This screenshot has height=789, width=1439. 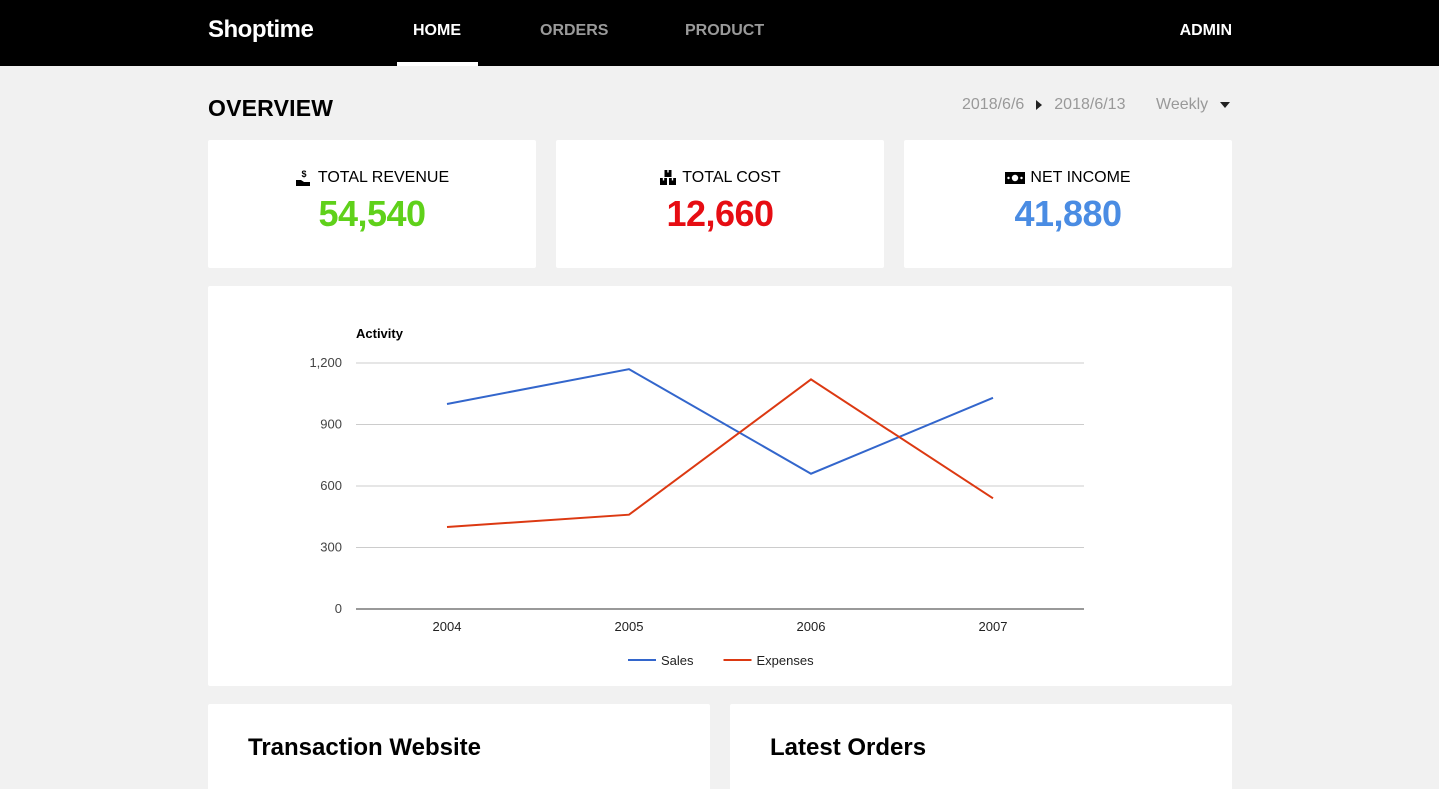 What do you see at coordinates (1206, 31) in the screenshot?
I see `user-menu: ADMIN` at bounding box center [1206, 31].